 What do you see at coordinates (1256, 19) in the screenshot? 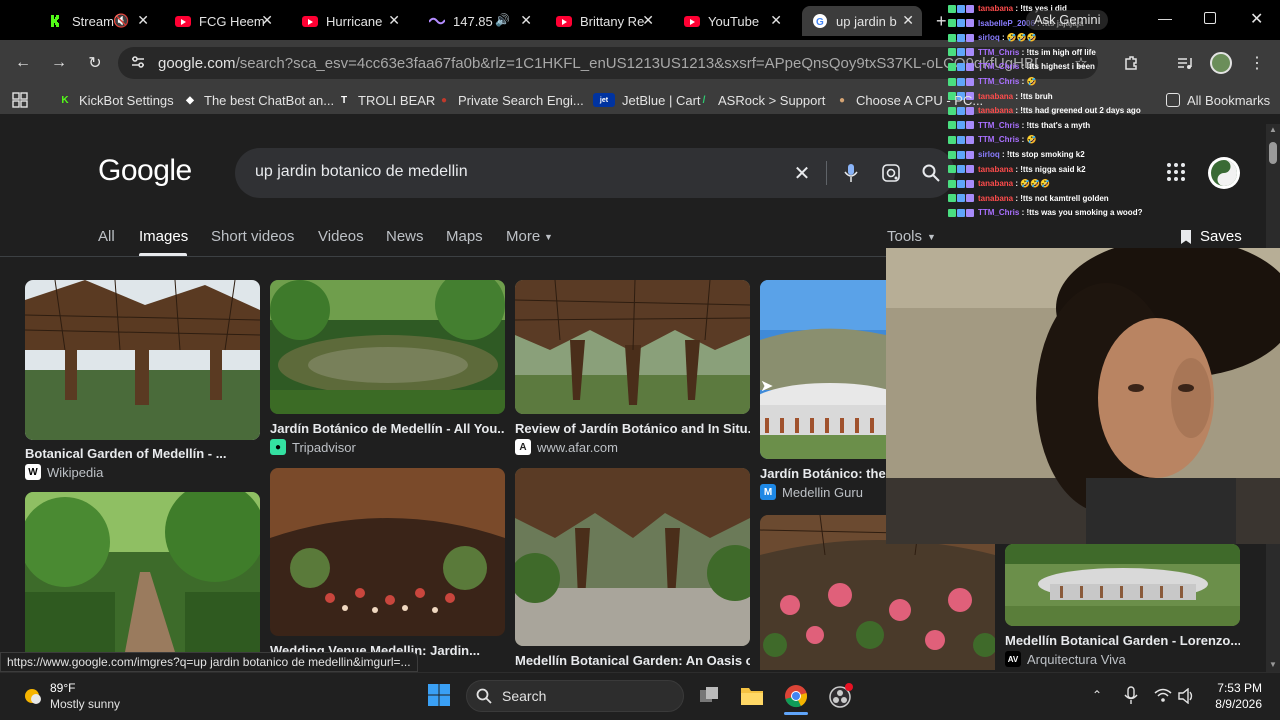
I see `close-window-icon: ✕` at bounding box center [1256, 19].